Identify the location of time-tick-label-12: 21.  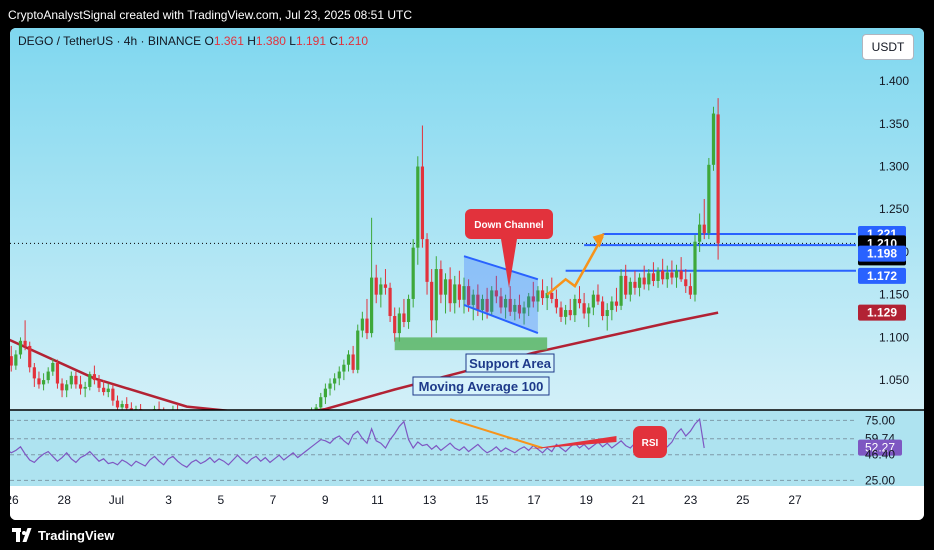
(639, 500).